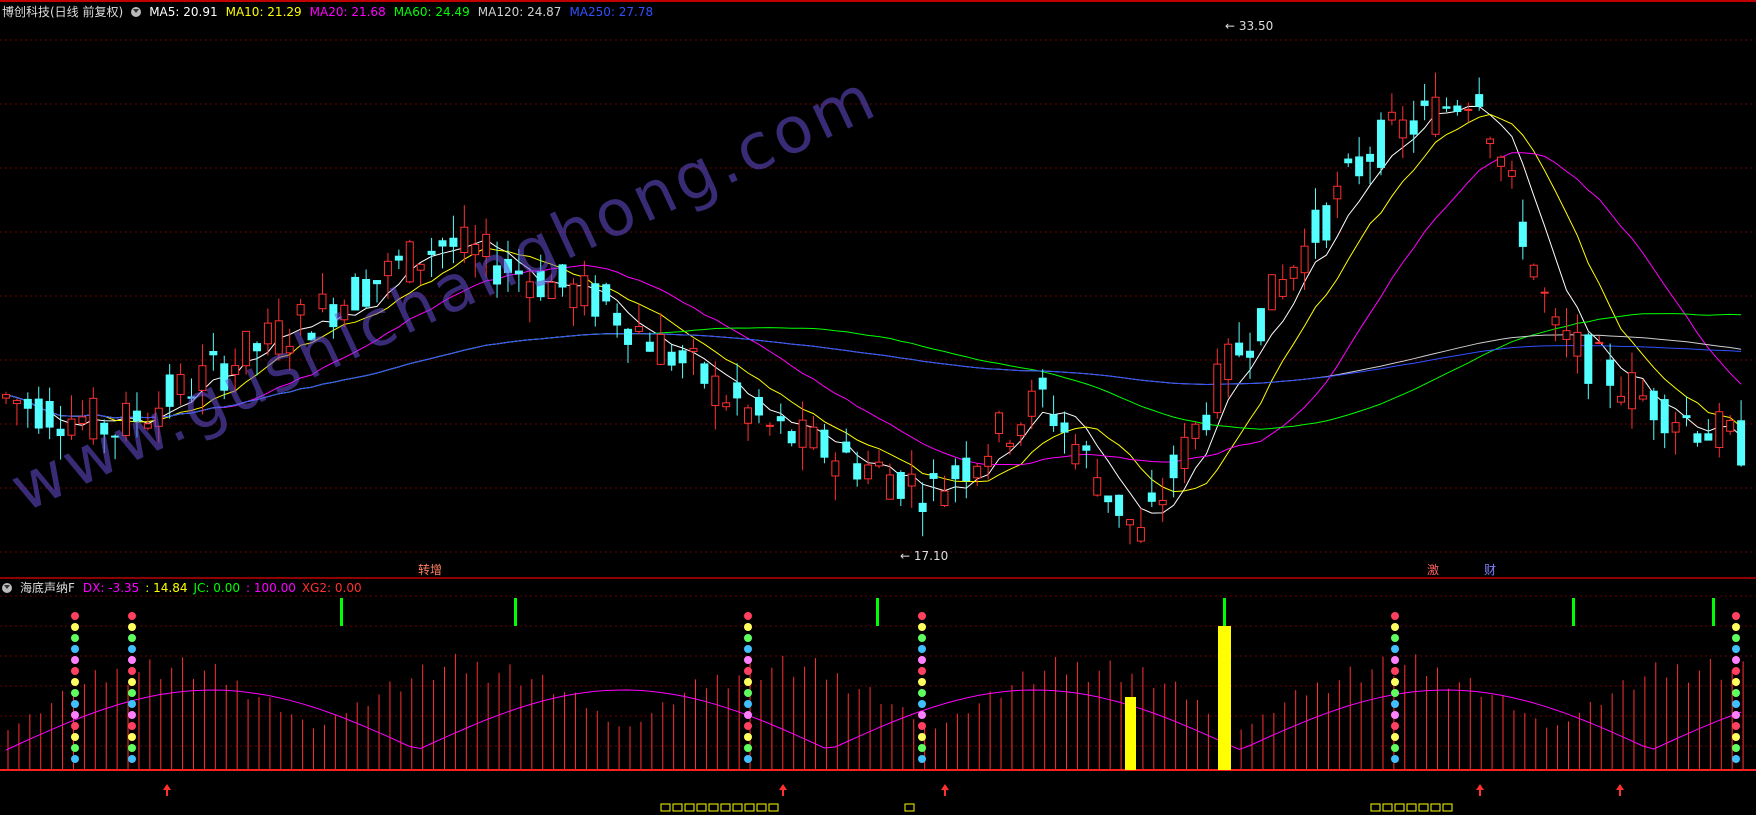 The width and height of the screenshot is (1756, 815). I want to click on event-marker-0: 转增, so click(430, 569).